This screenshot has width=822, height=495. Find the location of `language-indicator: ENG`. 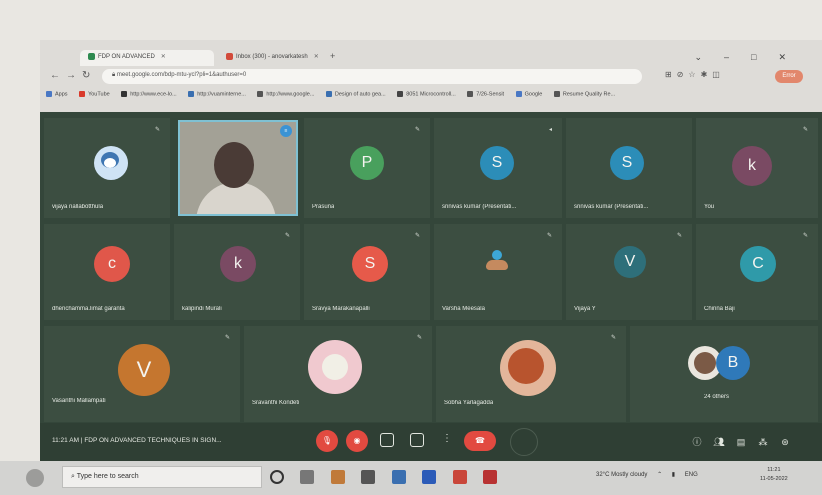

language-indicator: ENG is located at coordinates (691, 475).